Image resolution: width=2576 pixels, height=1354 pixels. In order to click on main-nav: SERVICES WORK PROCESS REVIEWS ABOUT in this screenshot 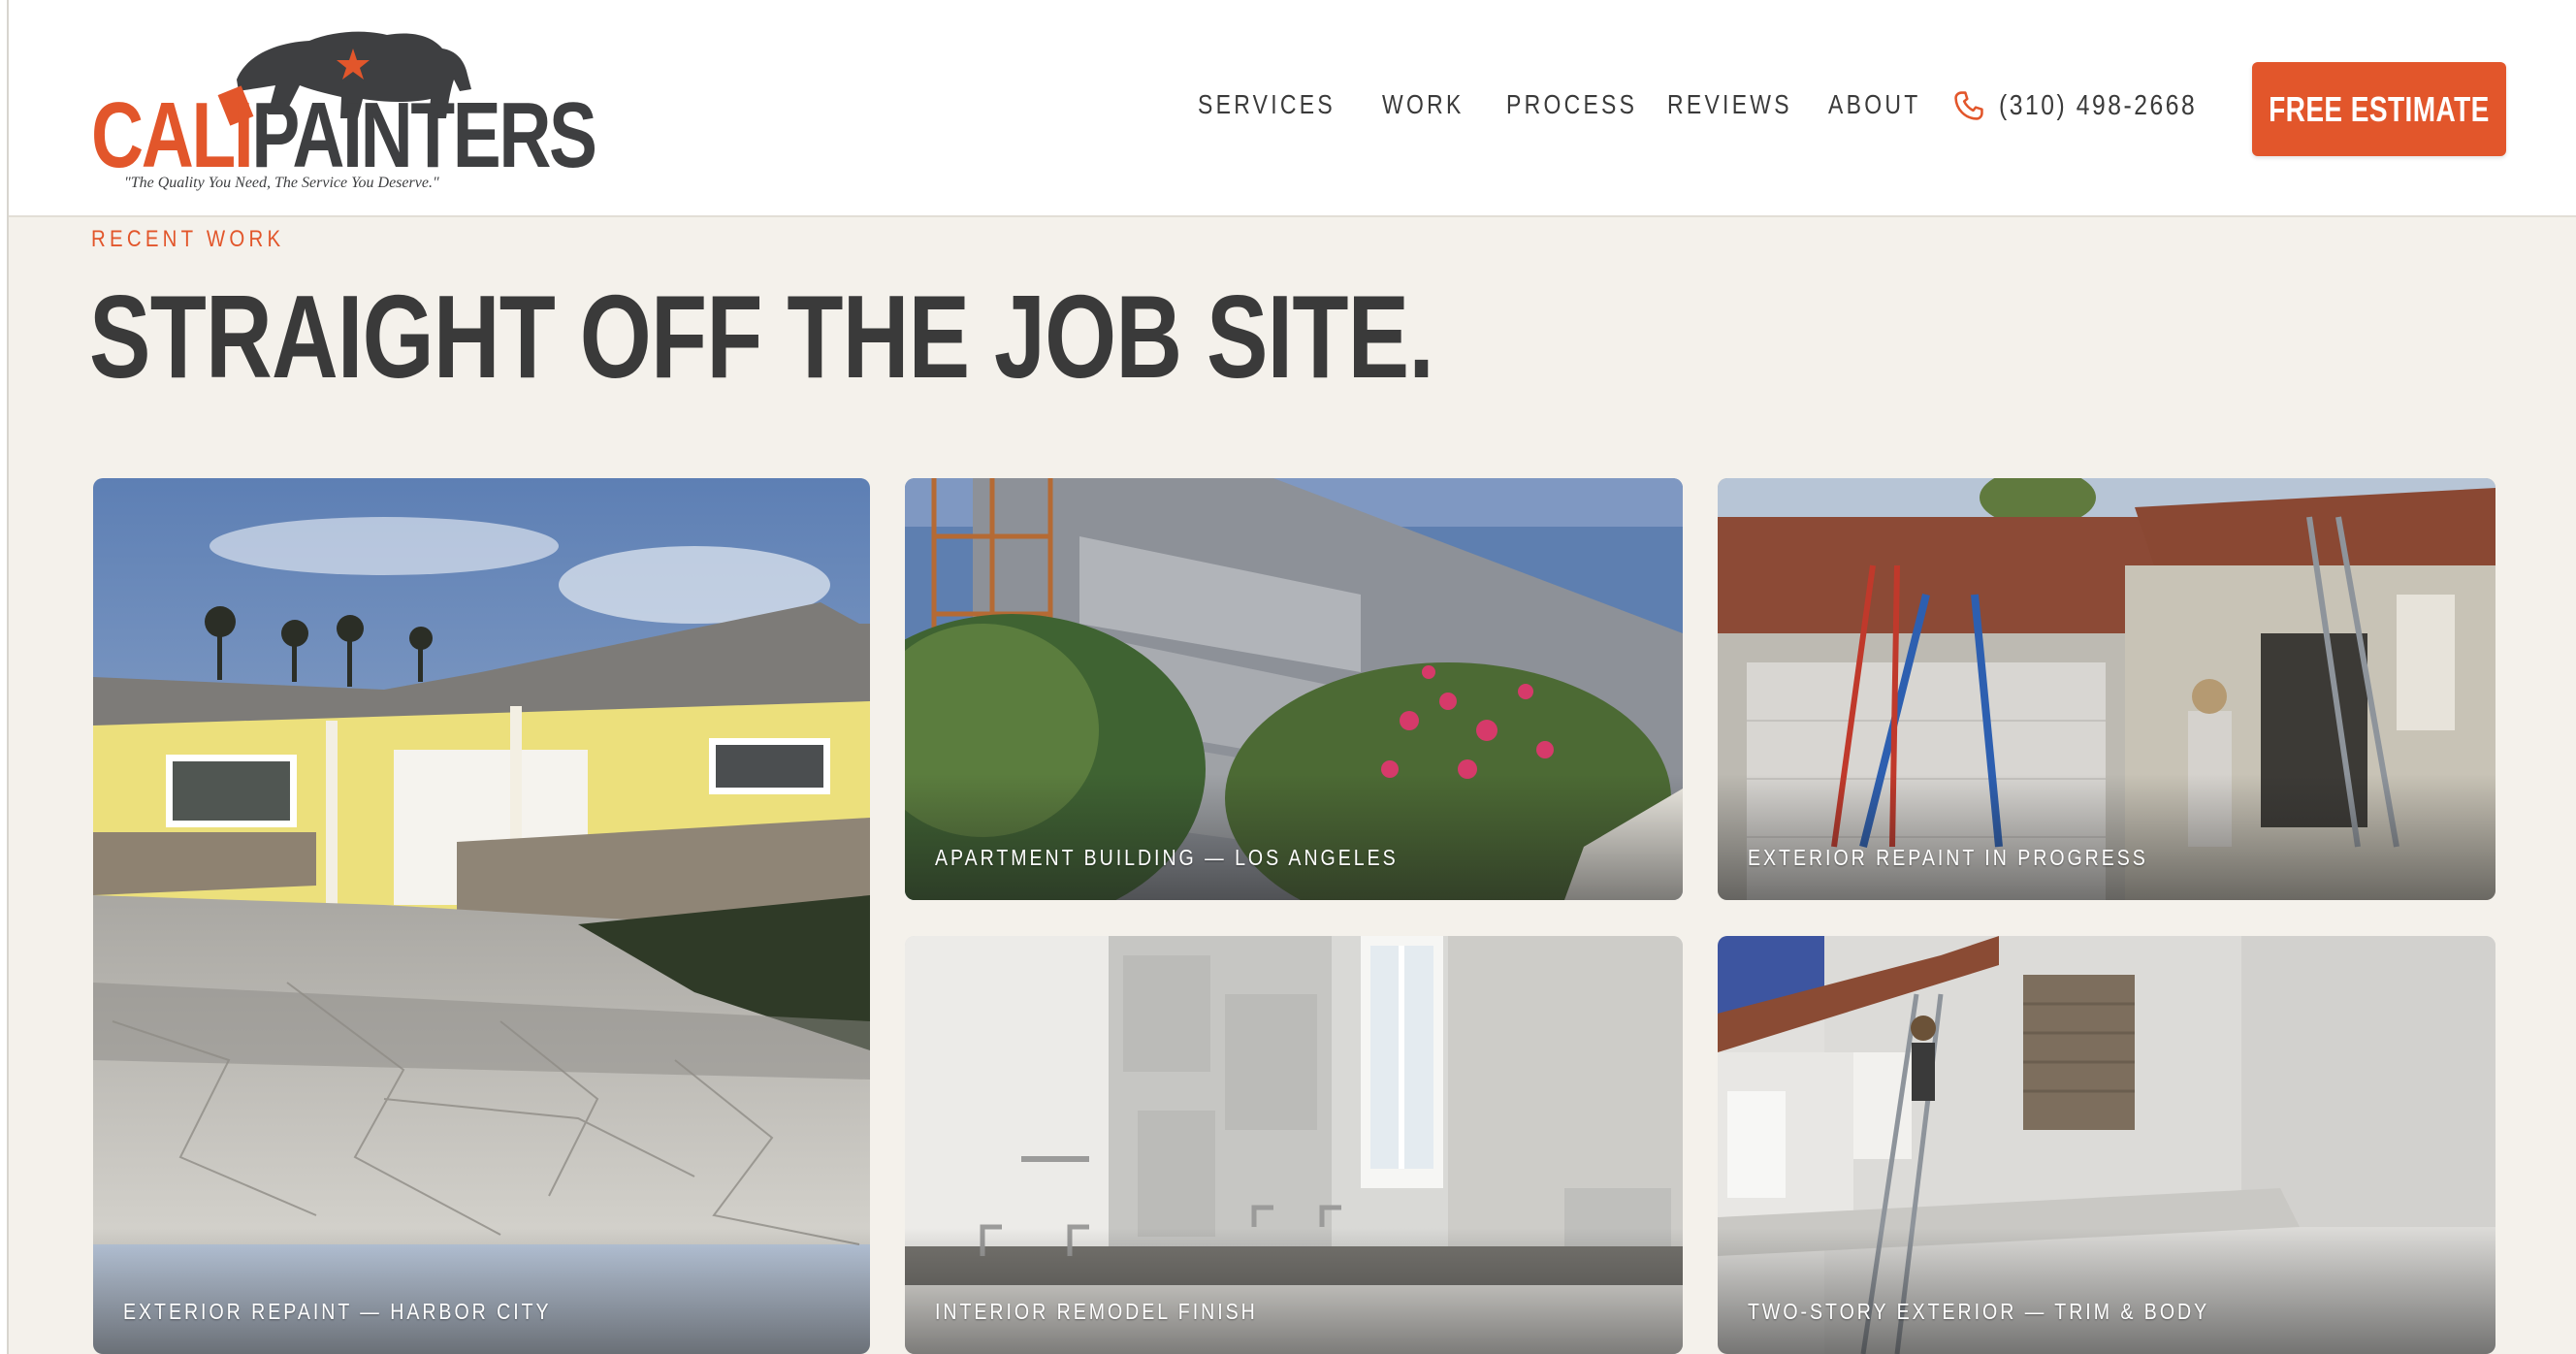, I will do `click(1576, 104)`.